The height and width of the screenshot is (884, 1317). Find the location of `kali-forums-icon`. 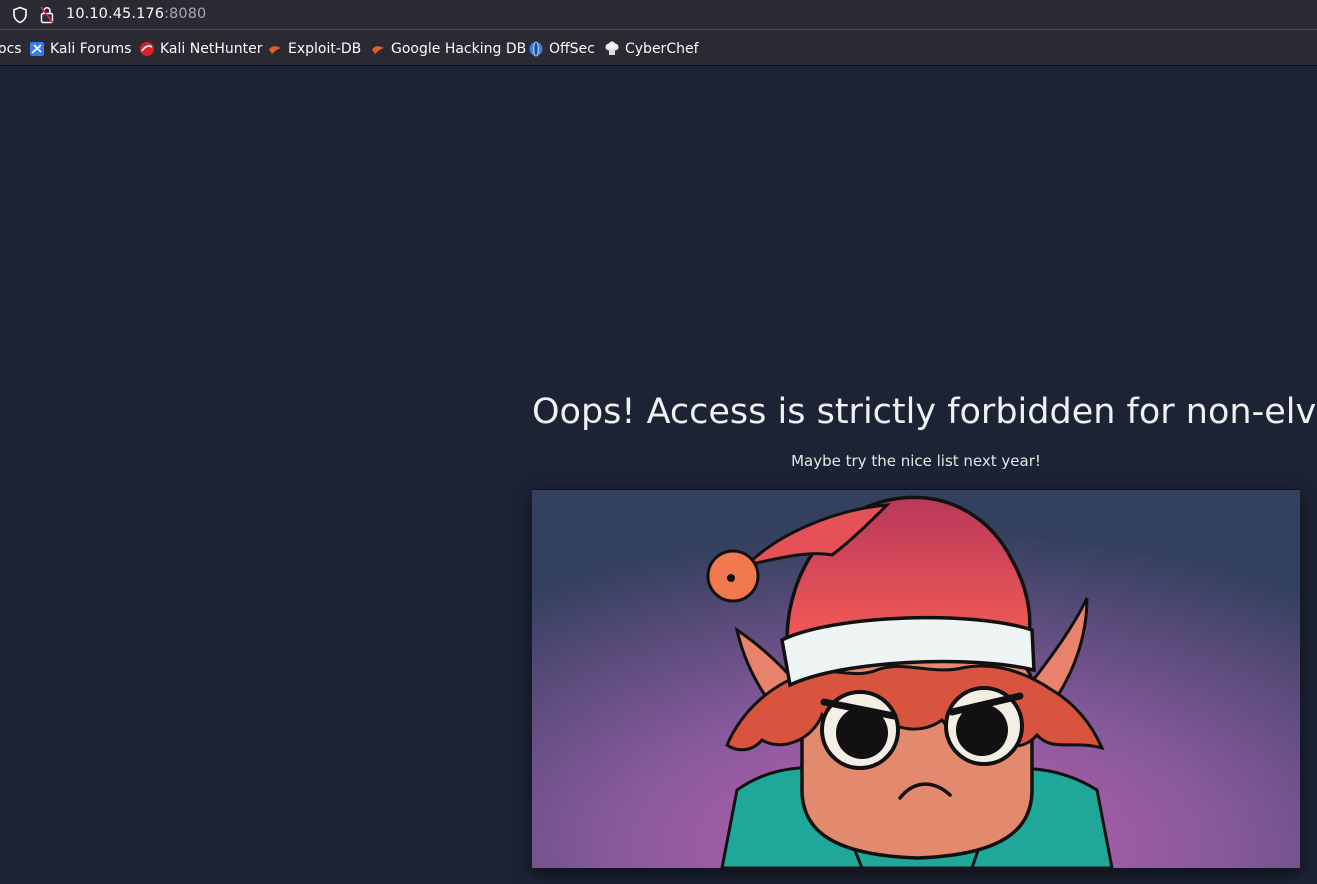

kali-forums-icon is located at coordinates (37, 49).